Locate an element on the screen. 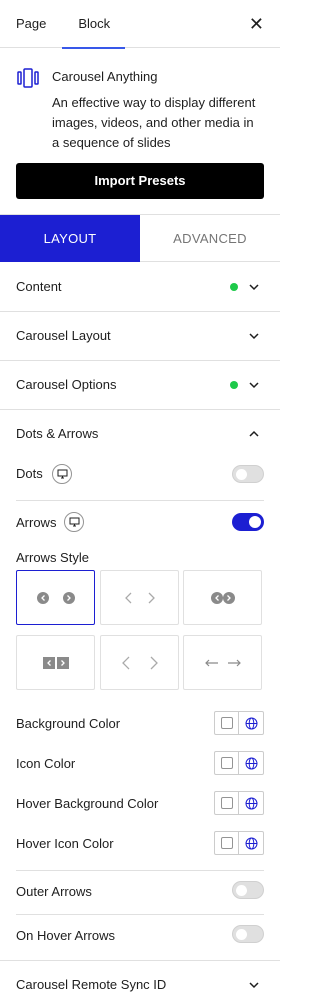 The image size is (320, 996). square-arrows-icon is located at coordinates (55, 662).